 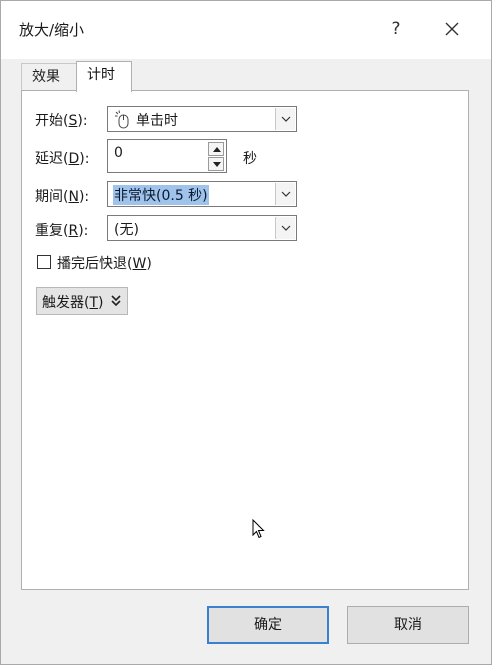 What do you see at coordinates (246, 30) in the screenshot?
I see `title-bar: 放大/缩小 ?` at bounding box center [246, 30].